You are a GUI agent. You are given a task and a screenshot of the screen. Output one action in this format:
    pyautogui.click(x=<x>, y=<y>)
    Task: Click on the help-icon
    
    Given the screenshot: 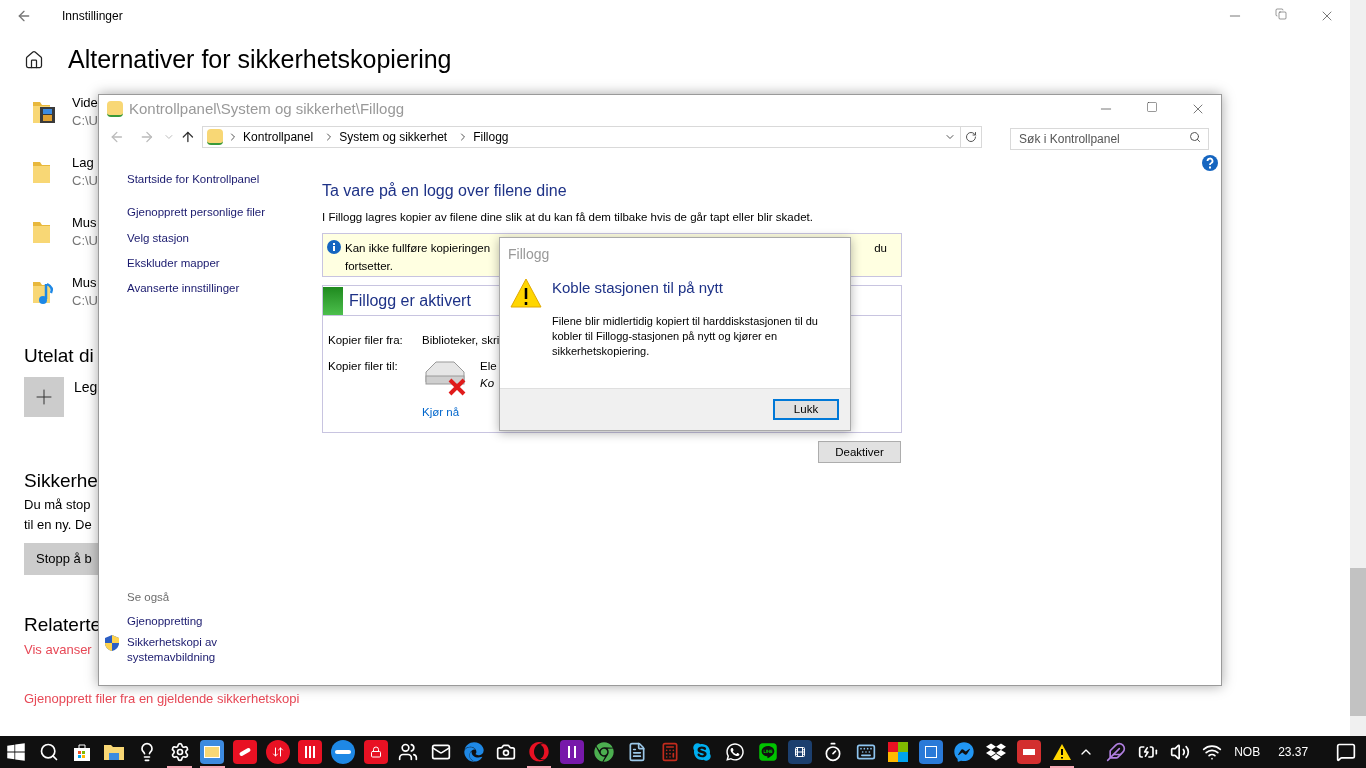 What is the action you would take?
    pyautogui.click(x=1210, y=163)
    